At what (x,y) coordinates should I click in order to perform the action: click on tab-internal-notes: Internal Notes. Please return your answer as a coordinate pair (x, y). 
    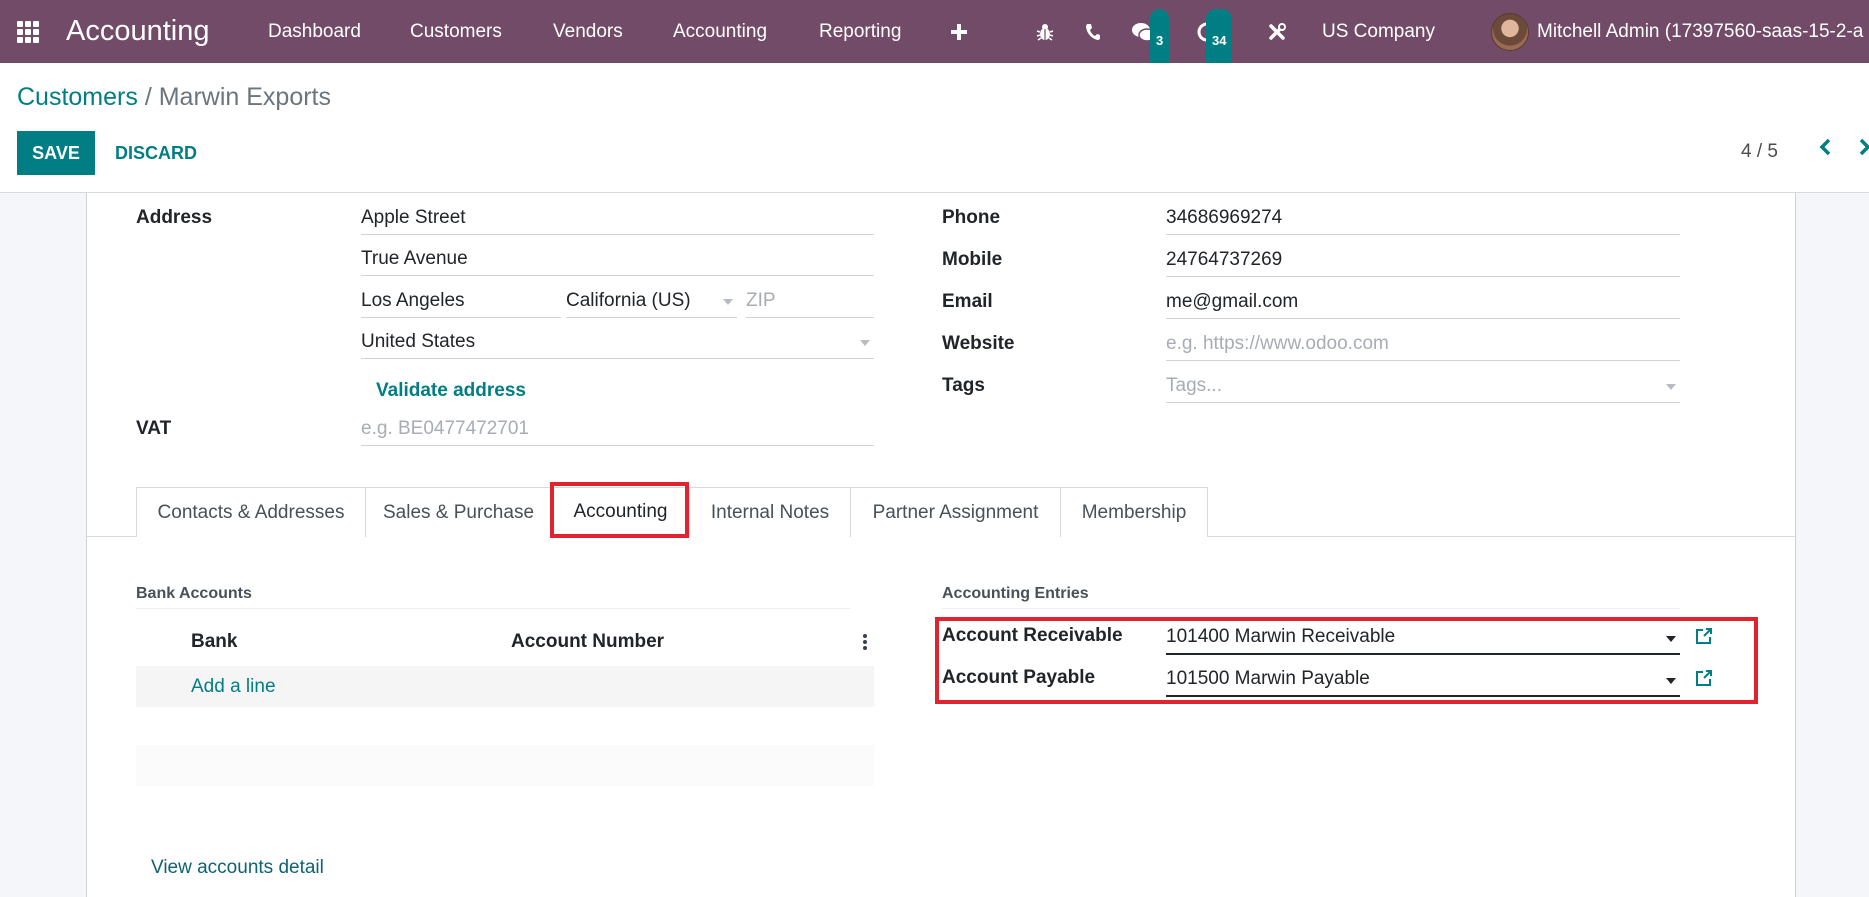
    Looking at the image, I should click on (770, 512).